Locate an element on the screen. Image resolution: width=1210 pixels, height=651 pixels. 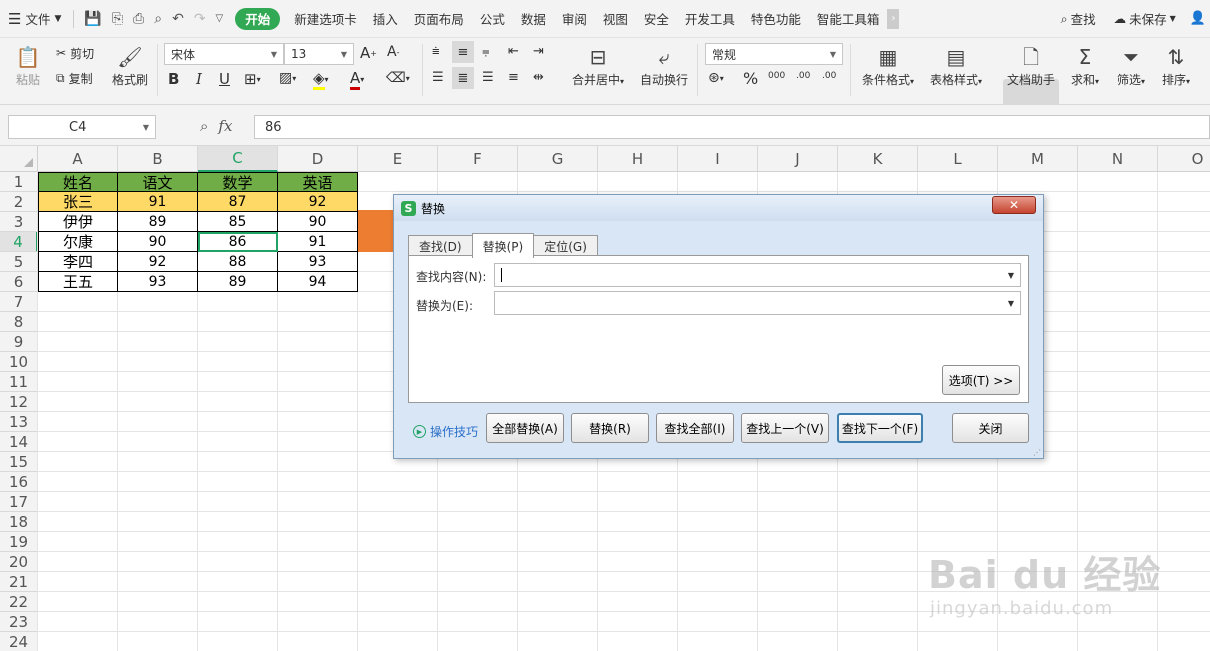
column-header: O is located at coordinates (1184, 159).